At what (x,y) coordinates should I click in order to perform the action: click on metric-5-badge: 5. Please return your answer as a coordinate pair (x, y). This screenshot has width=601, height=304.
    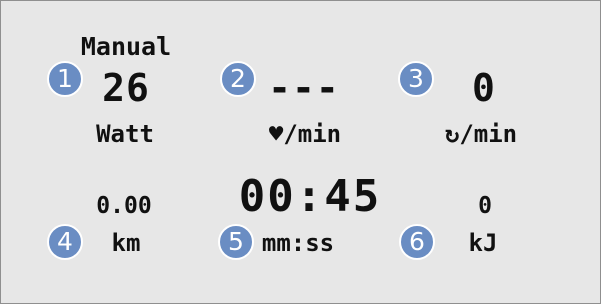
    Looking at the image, I should click on (236, 242).